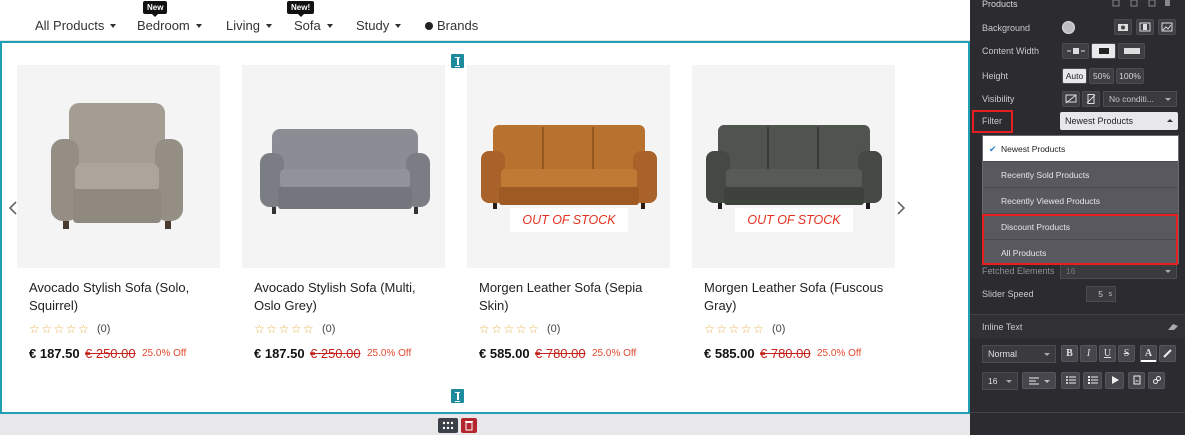  I want to click on delete-block-button, so click(469, 425).